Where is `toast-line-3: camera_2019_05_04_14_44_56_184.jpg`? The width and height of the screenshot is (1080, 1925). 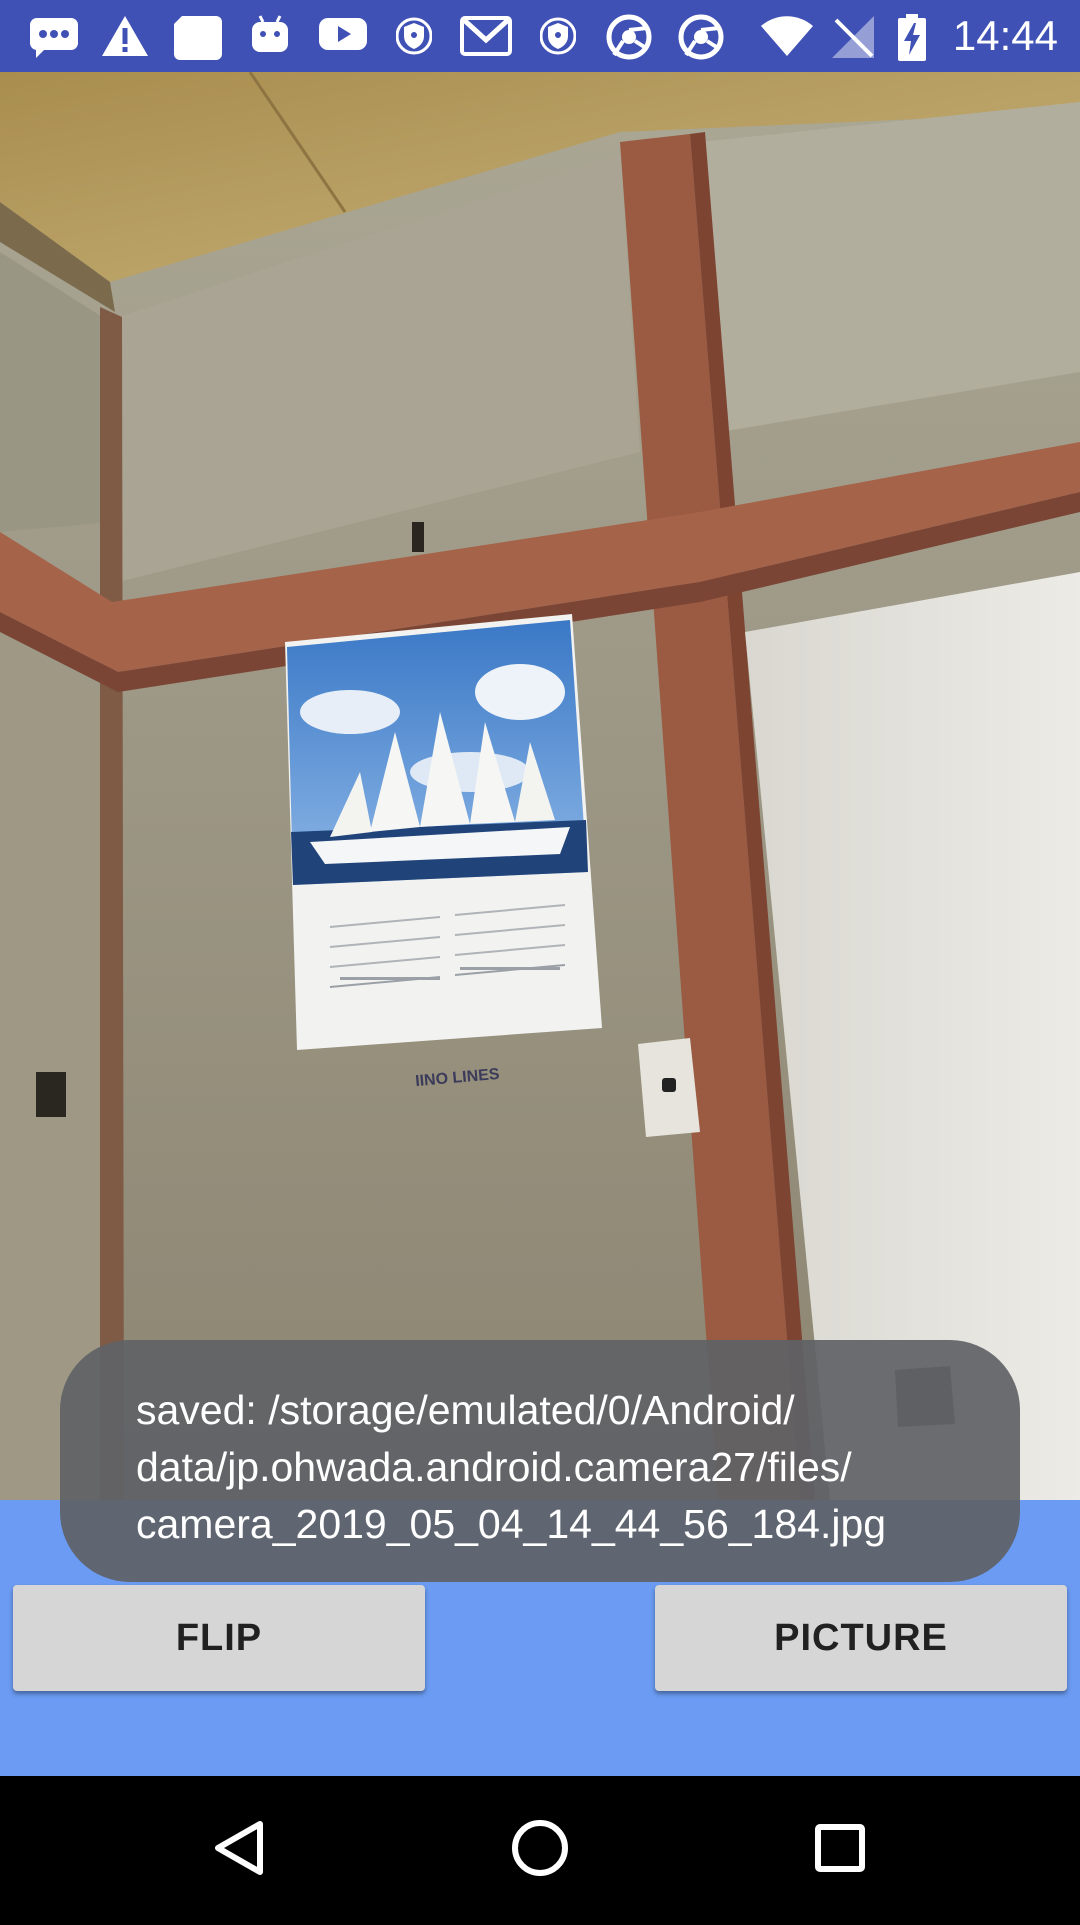 toast-line-3: camera_2019_05_04_14_44_56_184.jpg is located at coordinates (511, 1524).